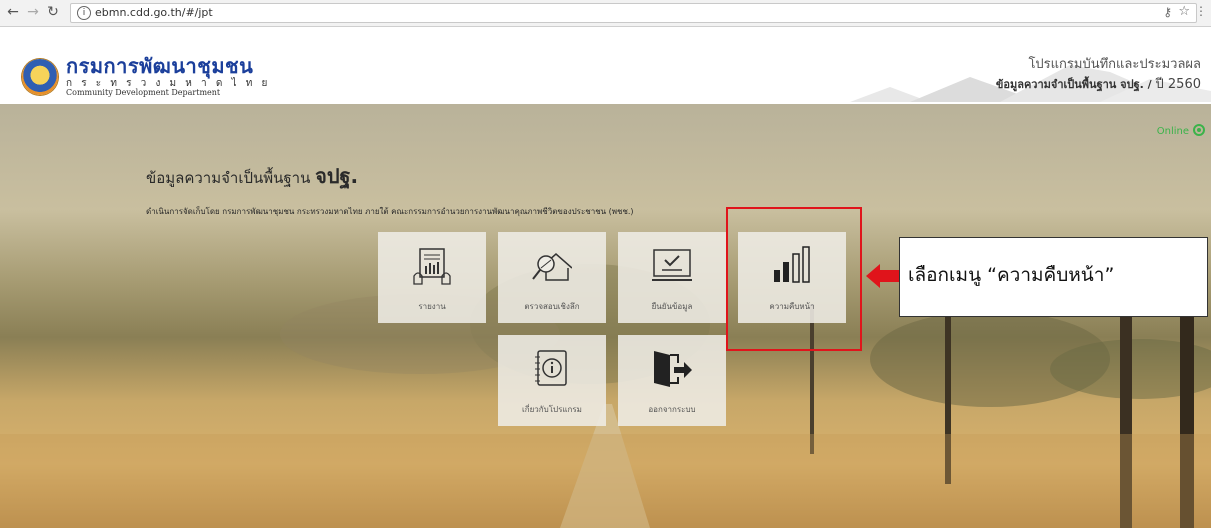 Image resolution: width=1211 pixels, height=528 pixels. Describe the element at coordinates (1114, 64) in the screenshot. I see `program-title: โปรแกรมบันทึกและประมวลผล` at that location.